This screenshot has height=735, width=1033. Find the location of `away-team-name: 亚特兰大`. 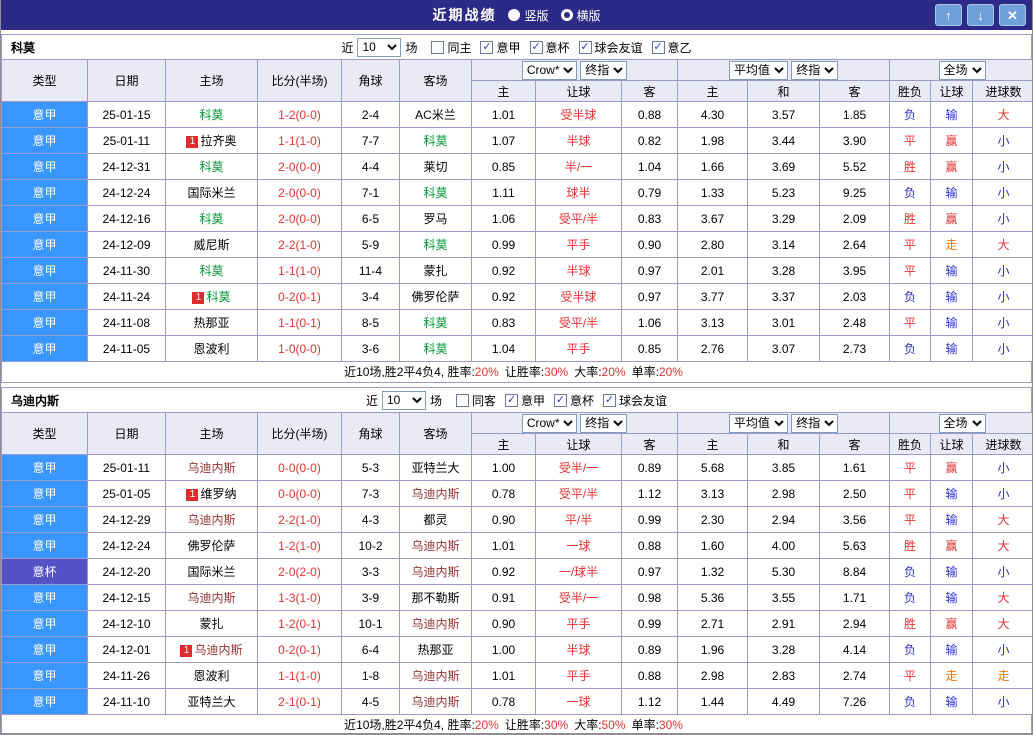

away-team-name: 亚特兰大 is located at coordinates (435, 468).